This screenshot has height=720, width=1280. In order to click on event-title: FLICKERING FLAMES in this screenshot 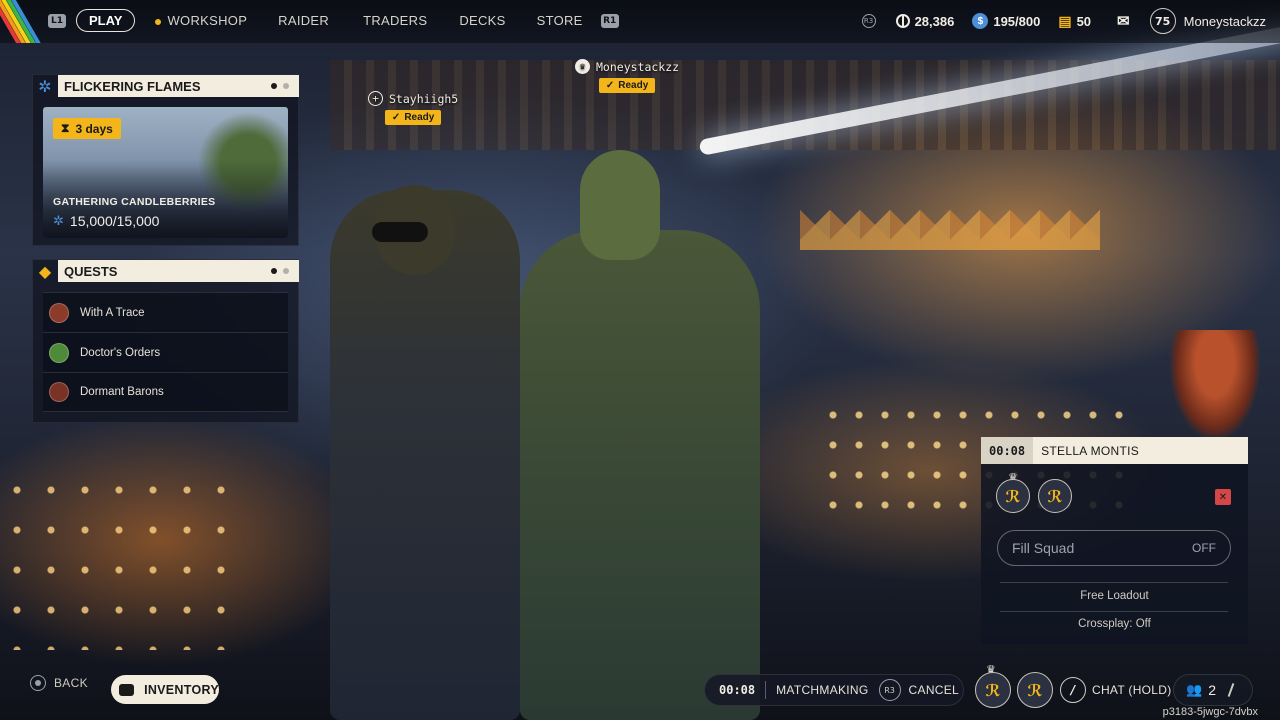, I will do `click(132, 86)`.